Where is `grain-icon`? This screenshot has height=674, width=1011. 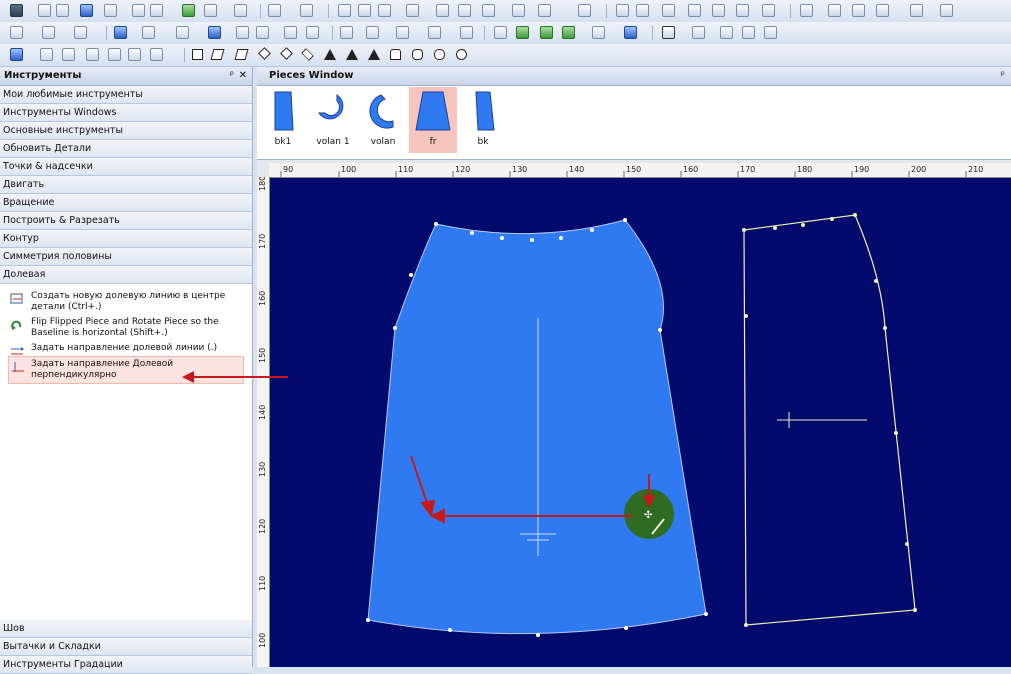
grain-icon is located at coordinates (668, 32).